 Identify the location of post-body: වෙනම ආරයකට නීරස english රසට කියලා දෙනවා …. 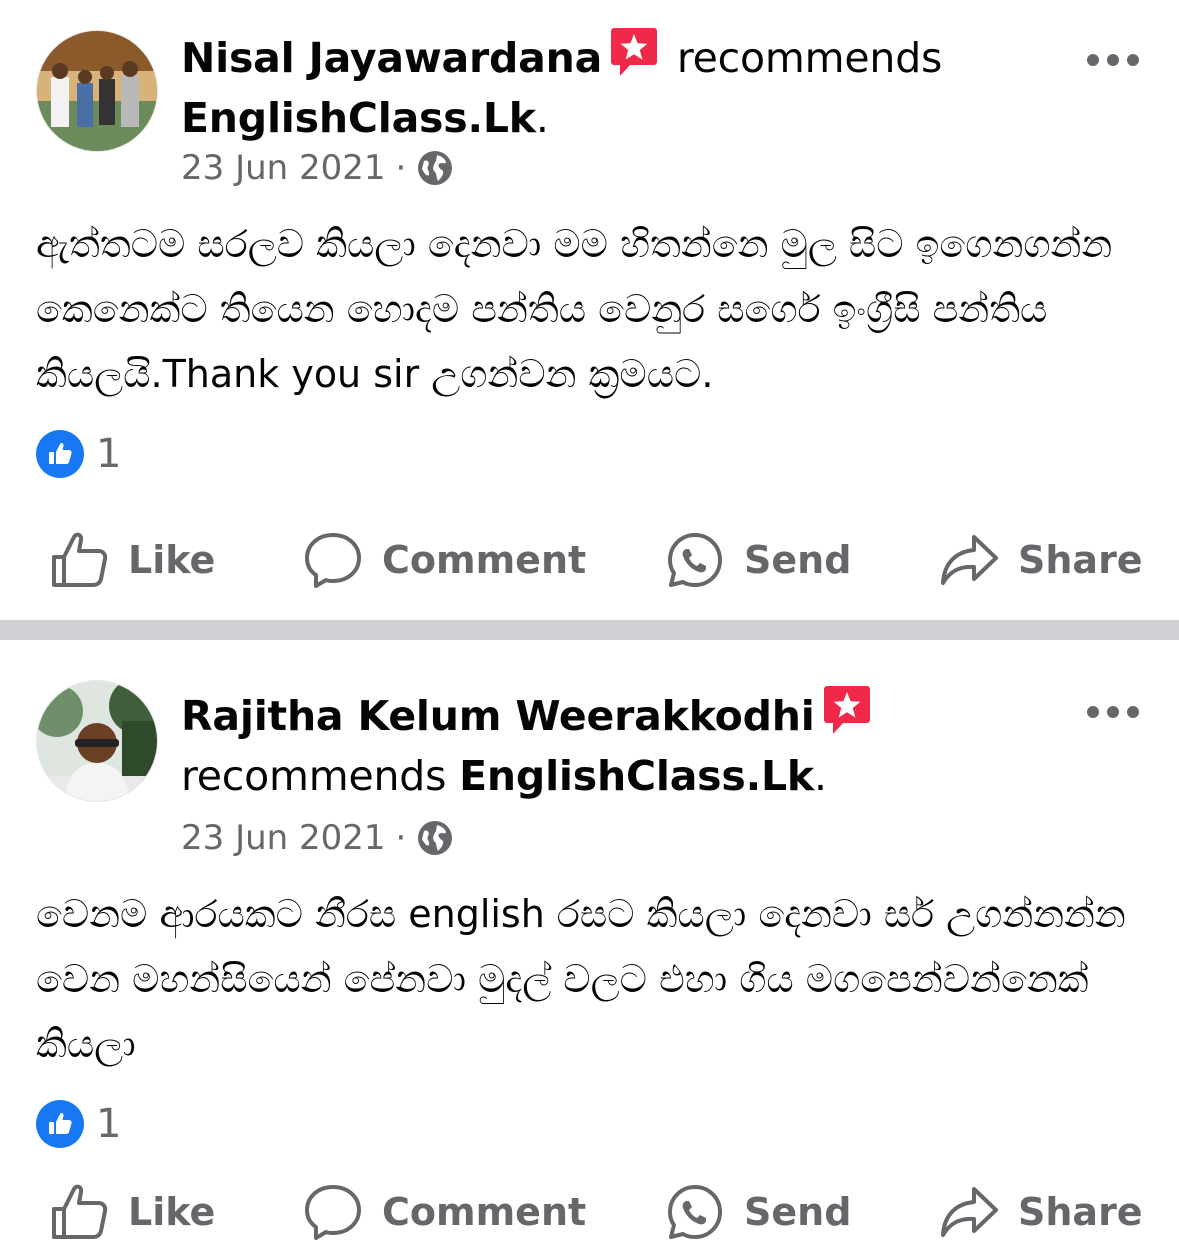
(581, 979).